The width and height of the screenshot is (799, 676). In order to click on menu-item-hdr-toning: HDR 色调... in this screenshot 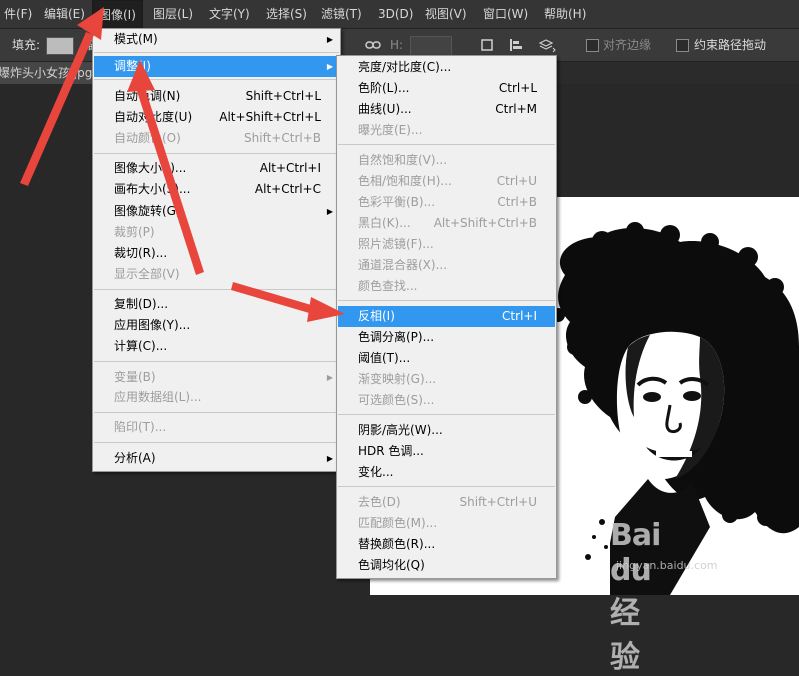, I will do `click(446, 451)`.